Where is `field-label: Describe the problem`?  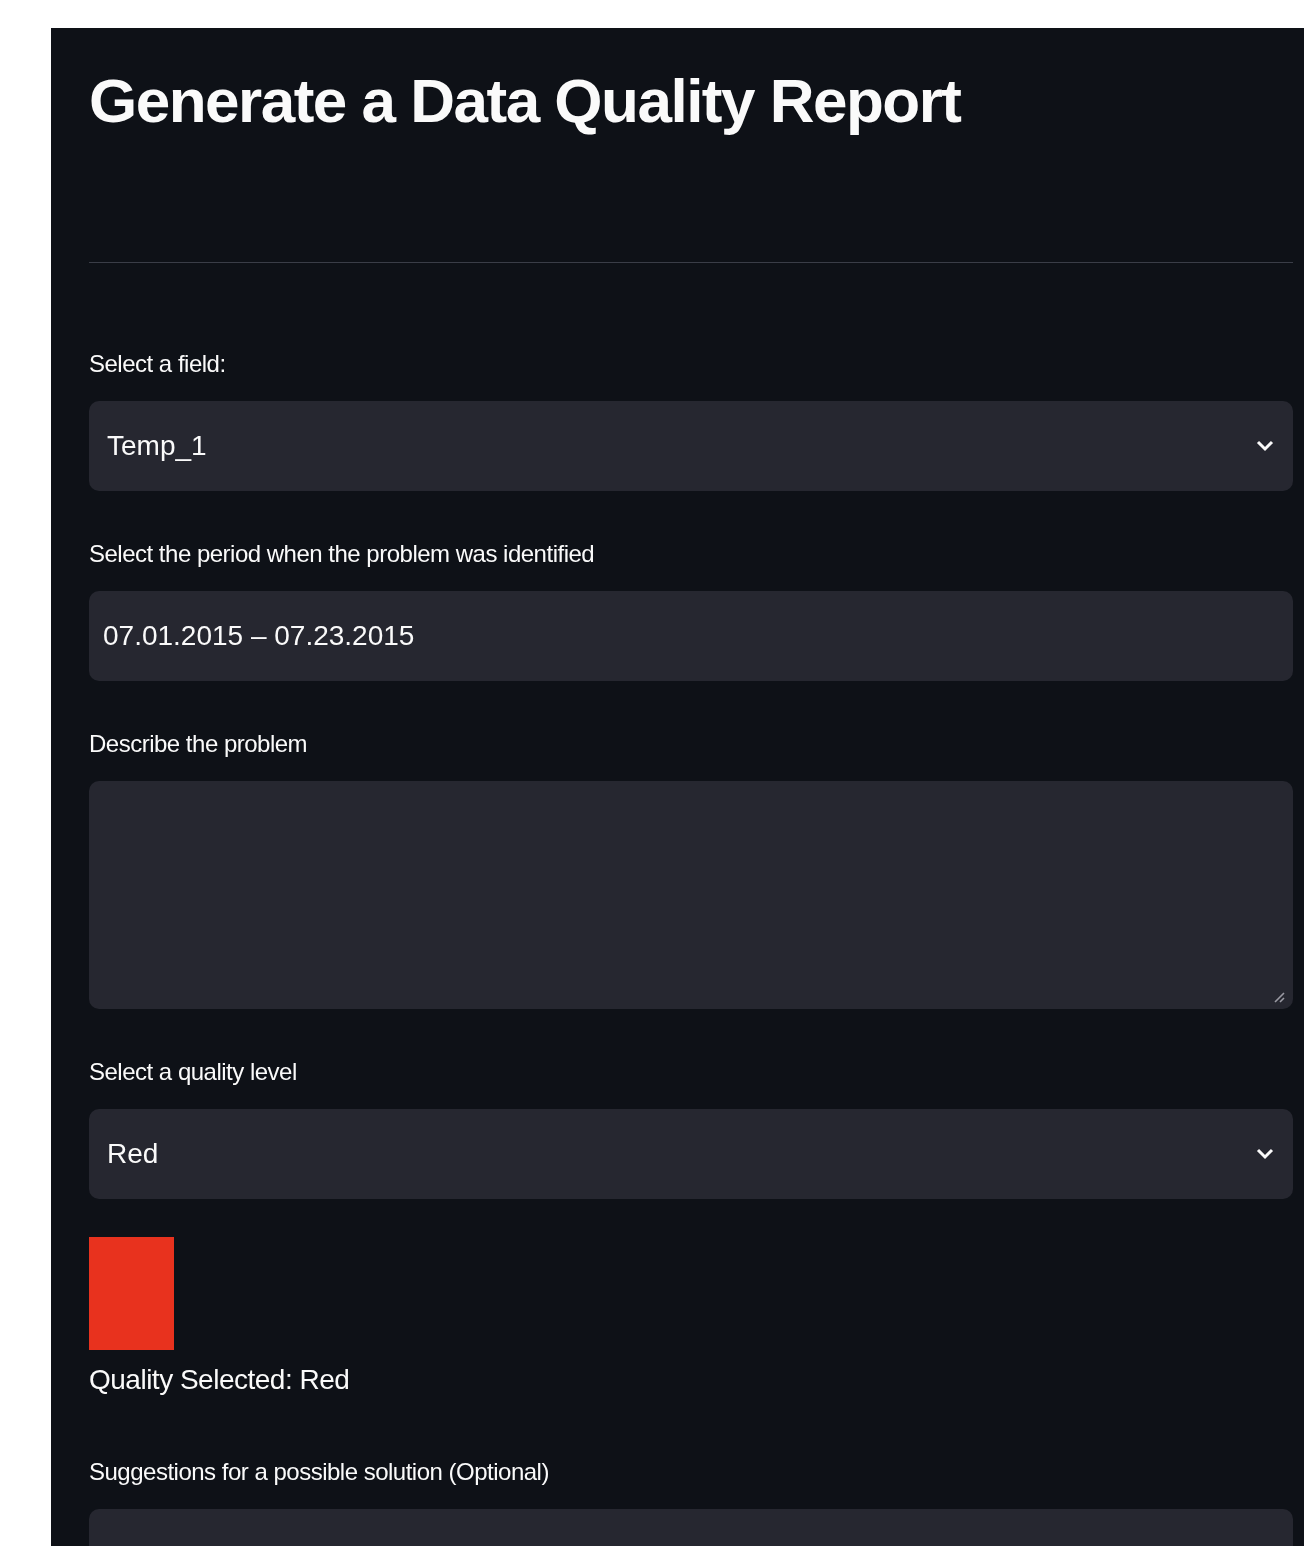 field-label: Describe the problem is located at coordinates (199, 744).